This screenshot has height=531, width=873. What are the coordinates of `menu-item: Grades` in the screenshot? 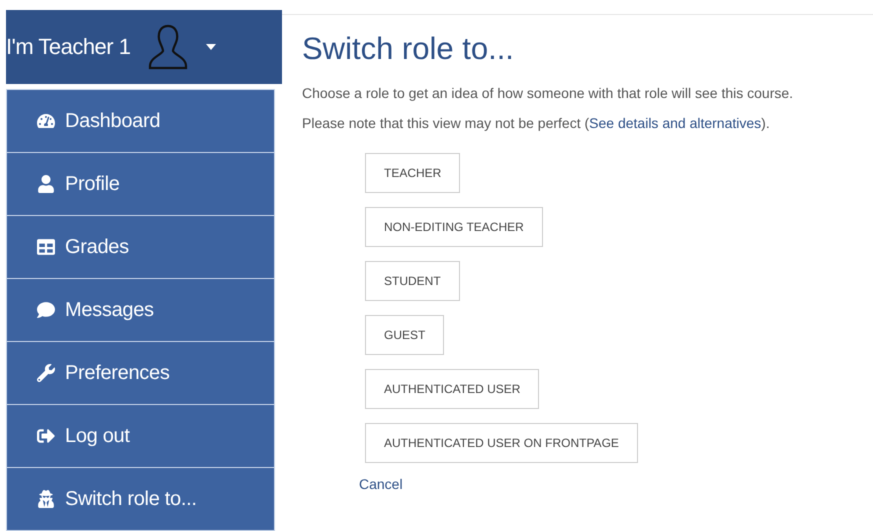 It's located at (140, 247).